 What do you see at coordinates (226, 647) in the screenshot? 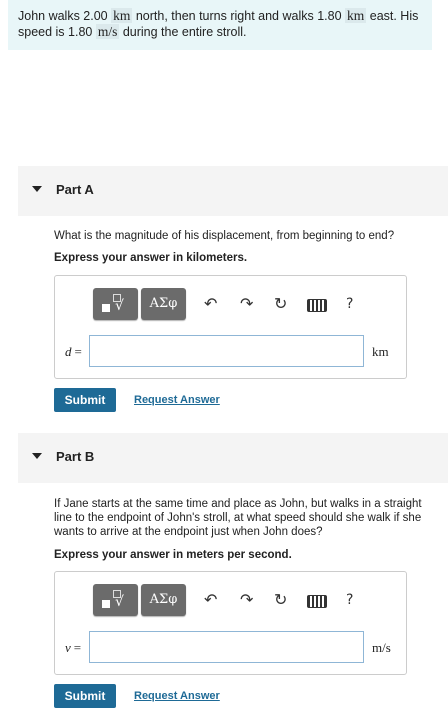
I see `answer-input-v` at bounding box center [226, 647].